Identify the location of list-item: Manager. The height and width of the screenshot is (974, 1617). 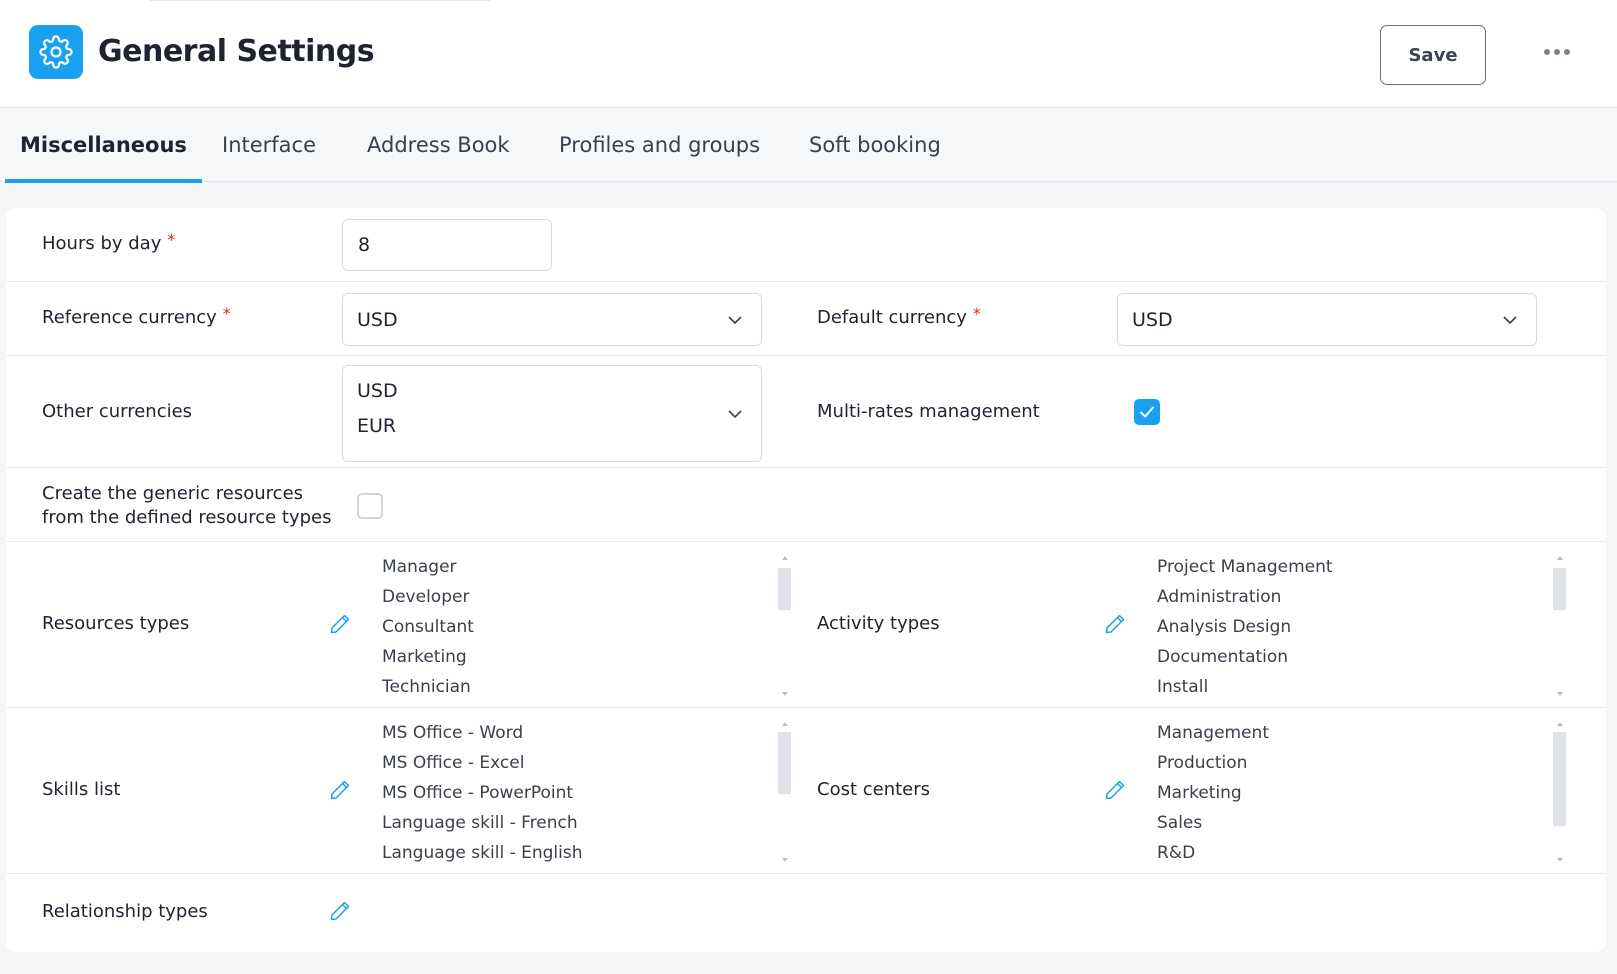
(428, 567).